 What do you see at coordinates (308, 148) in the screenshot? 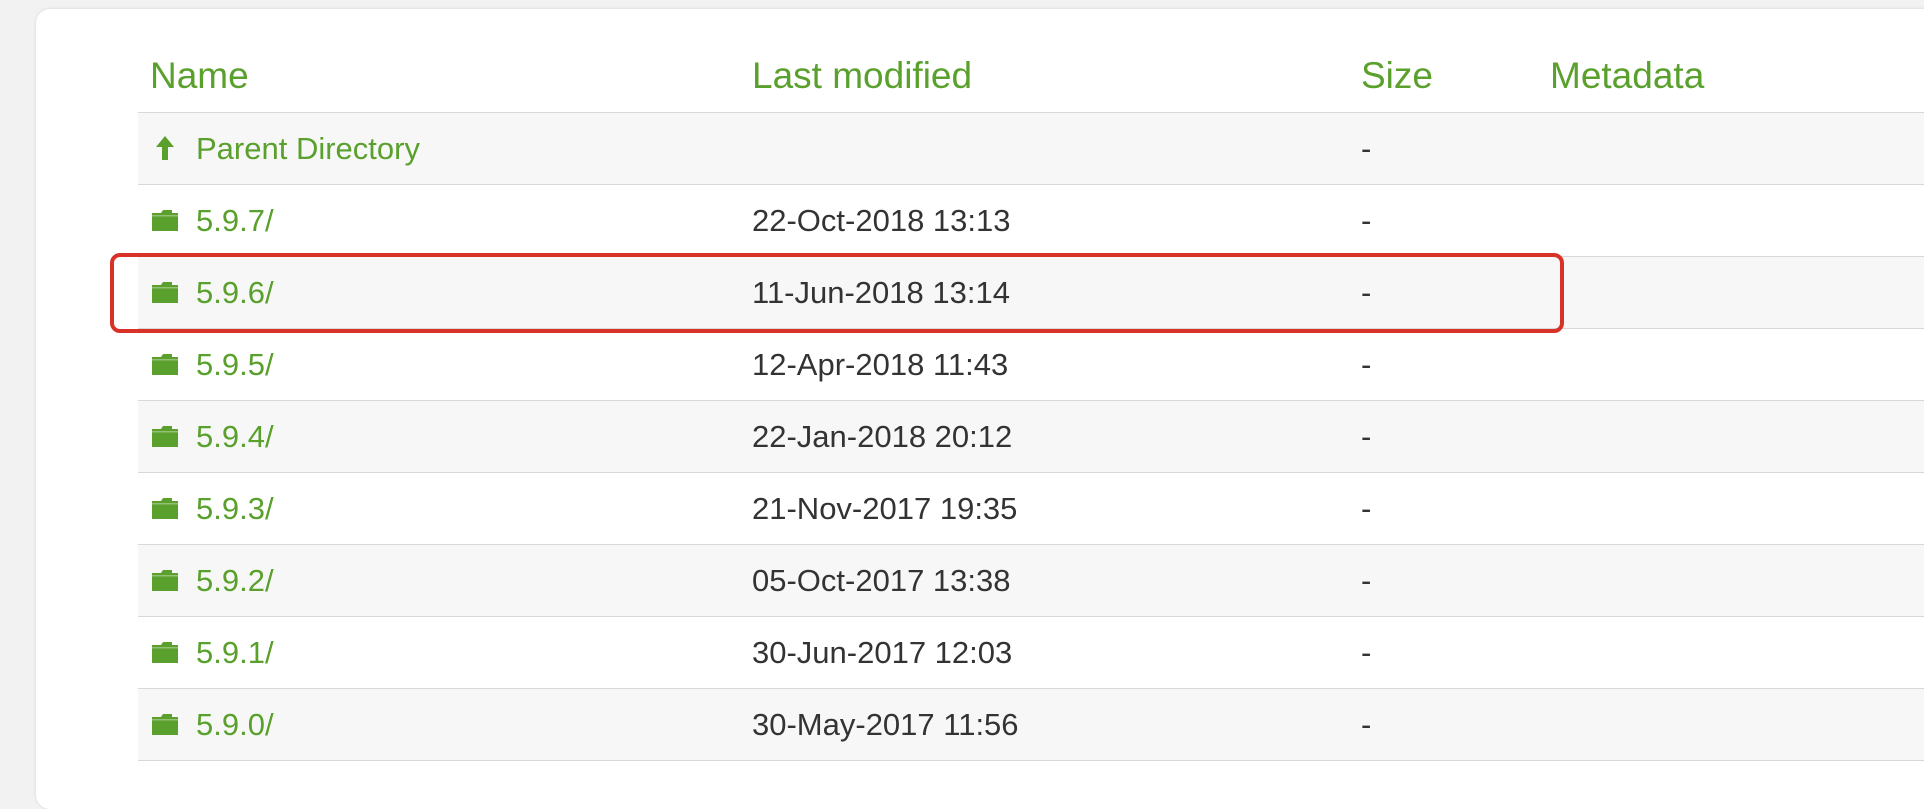
I see `parent-directory-link: Parent Directory` at bounding box center [308, 148].